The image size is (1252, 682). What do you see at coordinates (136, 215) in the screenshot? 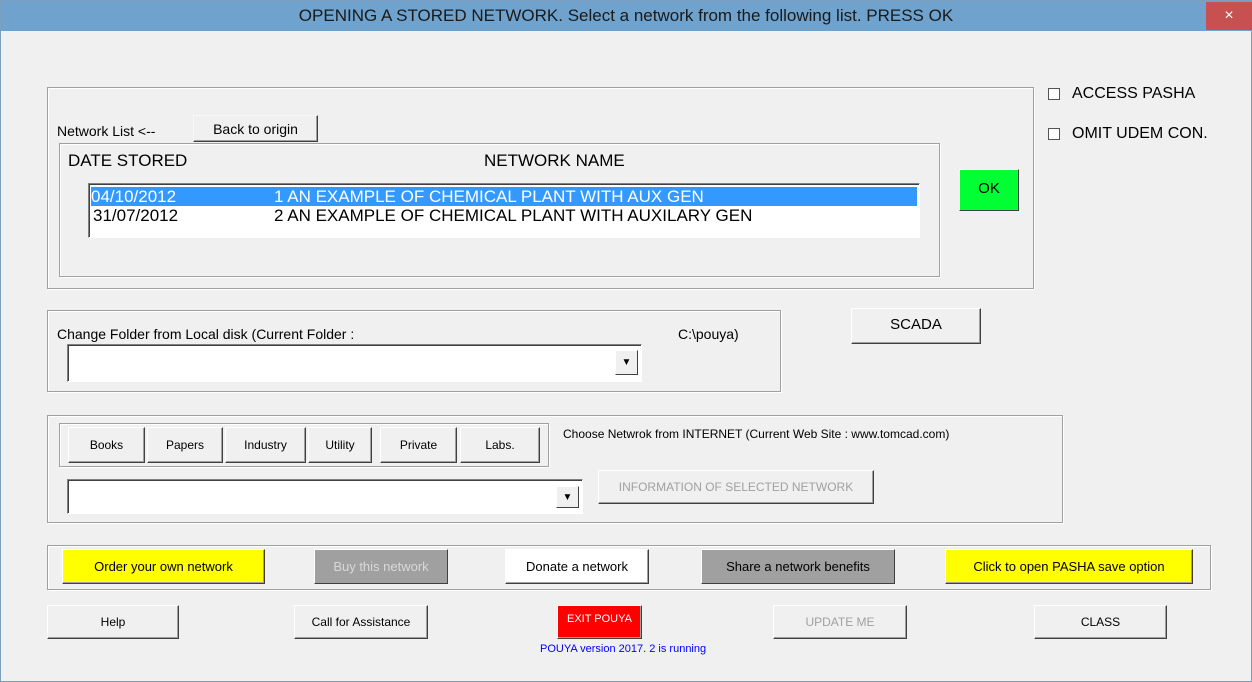
I see `list-item-date: 31/07/2012` at bounding box center [136, 215].